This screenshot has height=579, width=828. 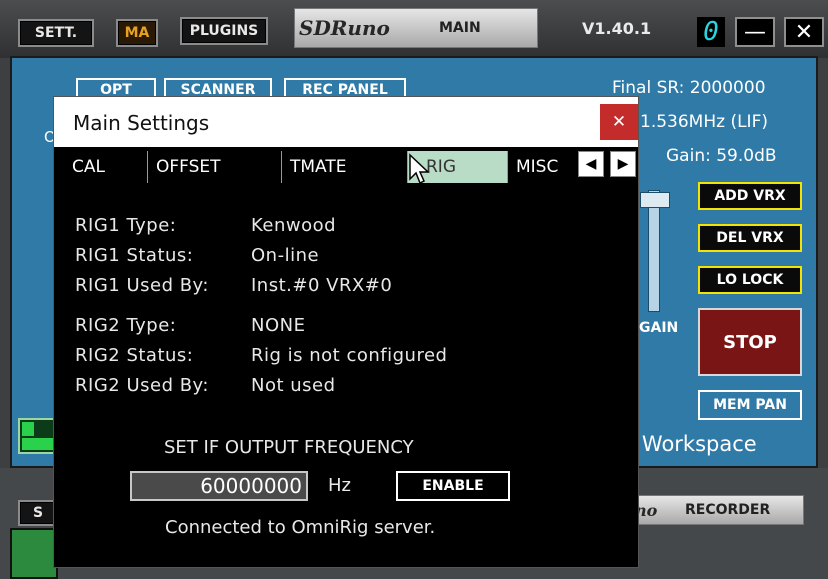 What do you see at coordinates (721, 156) in the screenshot?
I see `gain-readout: Gain: 59.0dB` at bounding box center [721, 156].